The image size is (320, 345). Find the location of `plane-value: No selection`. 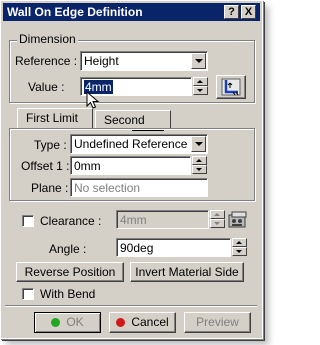

plane-value: No selection is located at coordinates (107, 188).